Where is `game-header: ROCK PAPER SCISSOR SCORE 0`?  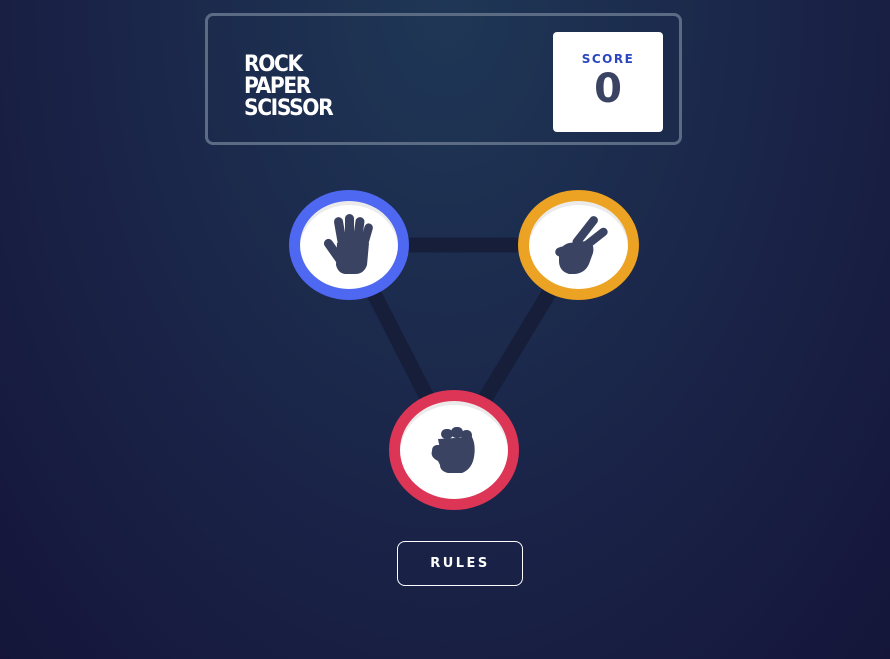
game-header: ROCK PAPER SCISSOR SCORE 0 is located at coordinates (443, 79).